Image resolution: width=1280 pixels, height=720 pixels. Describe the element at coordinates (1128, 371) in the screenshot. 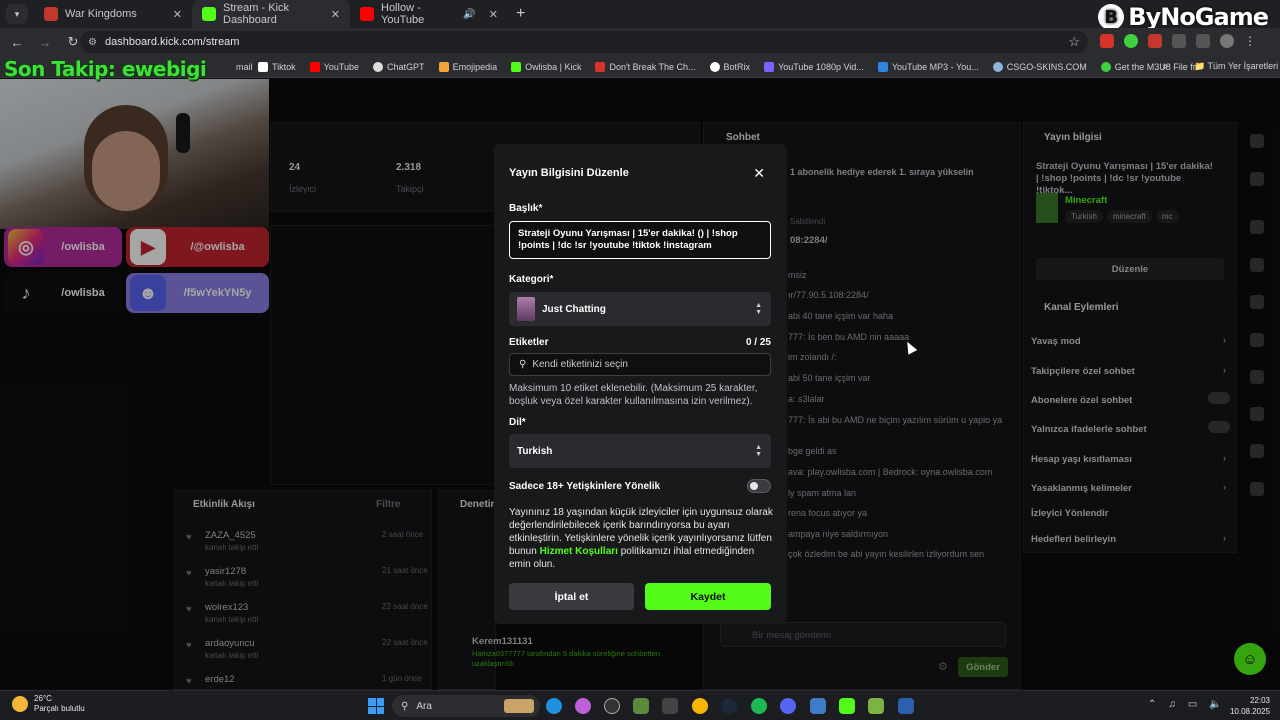

I see `channel-action-row: Takipçilere özel sohbet ›` at that location.